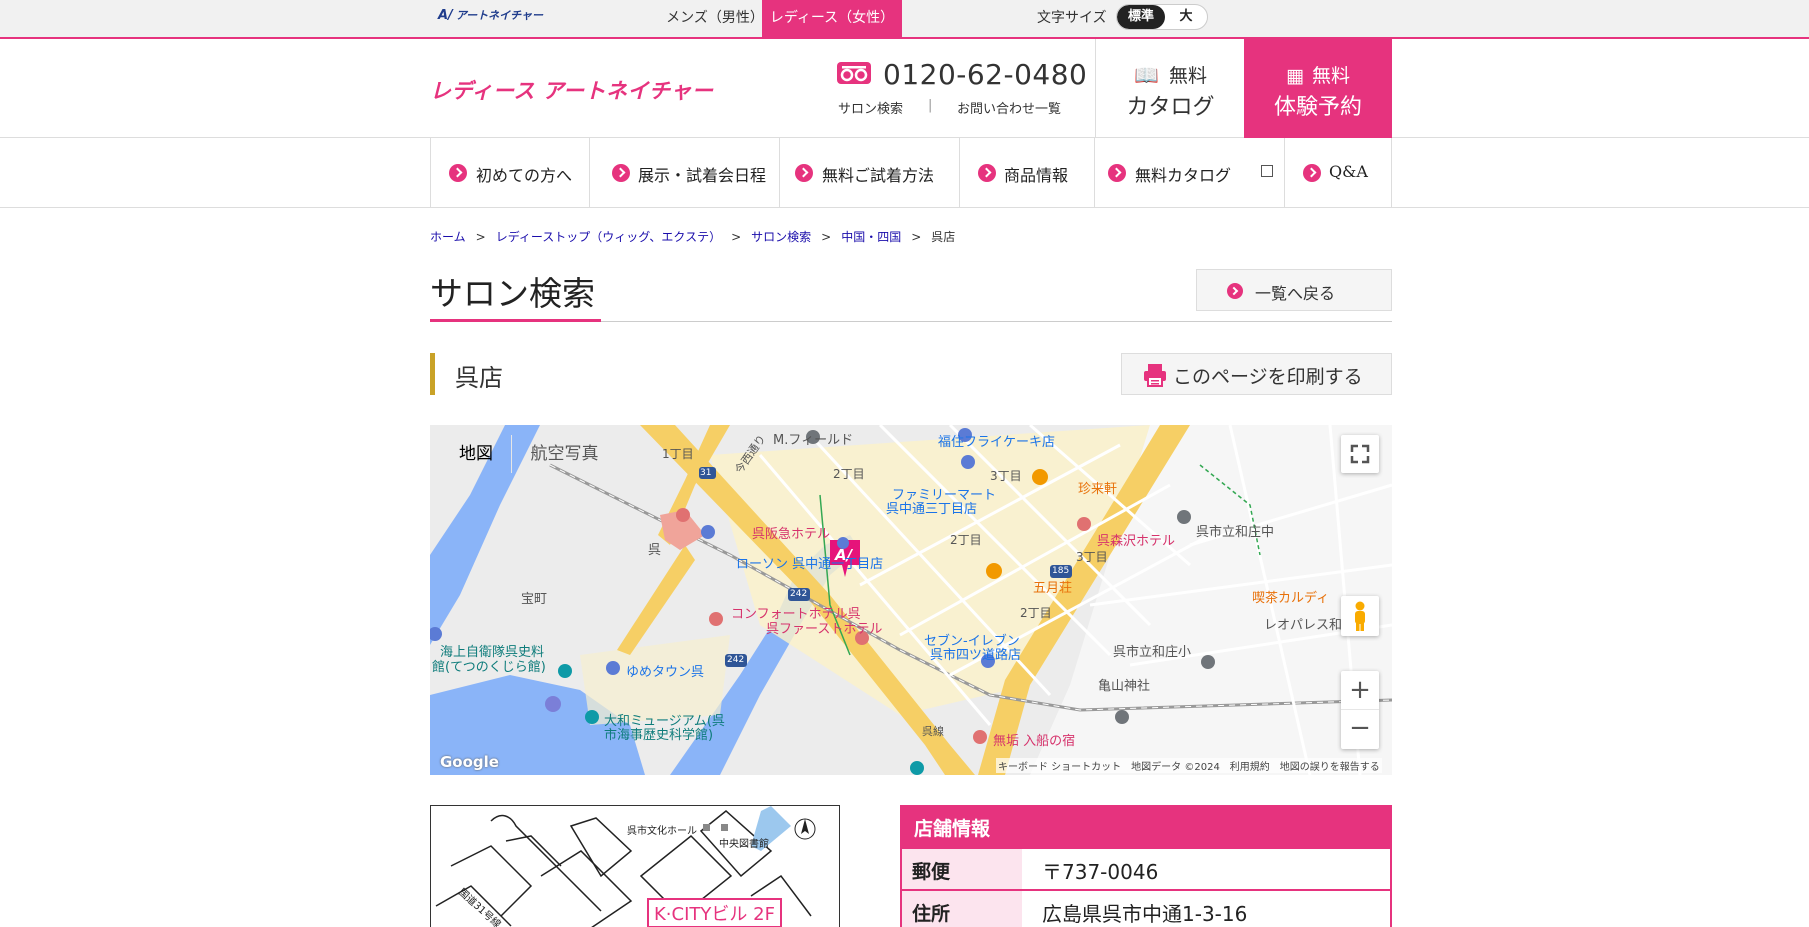 Image resolution: width=1809 pixels, height=927 pixels. I want to click on printer-icon, so click(1155, 375).